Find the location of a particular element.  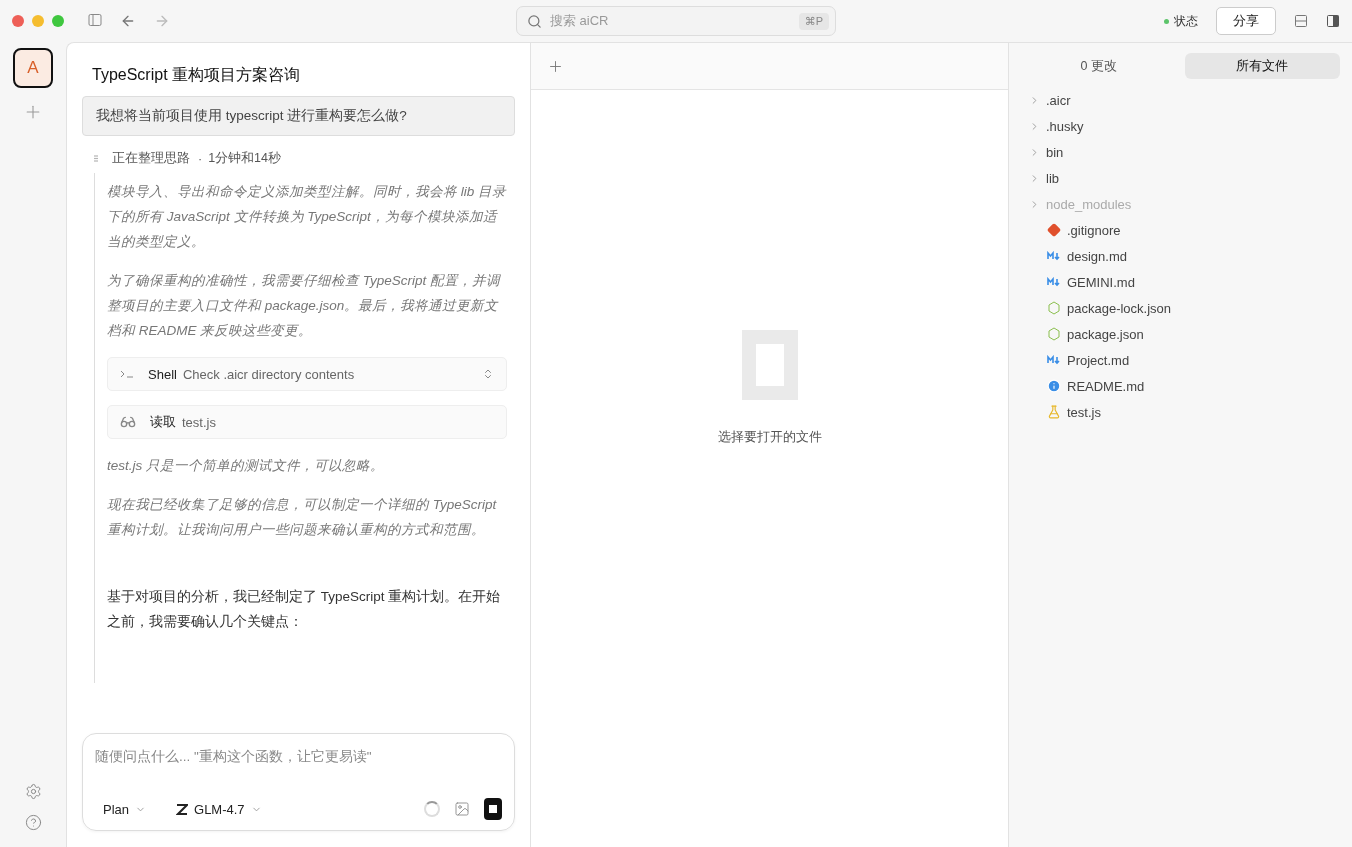

tool-label: Shell is located at coordinates (162, 374).